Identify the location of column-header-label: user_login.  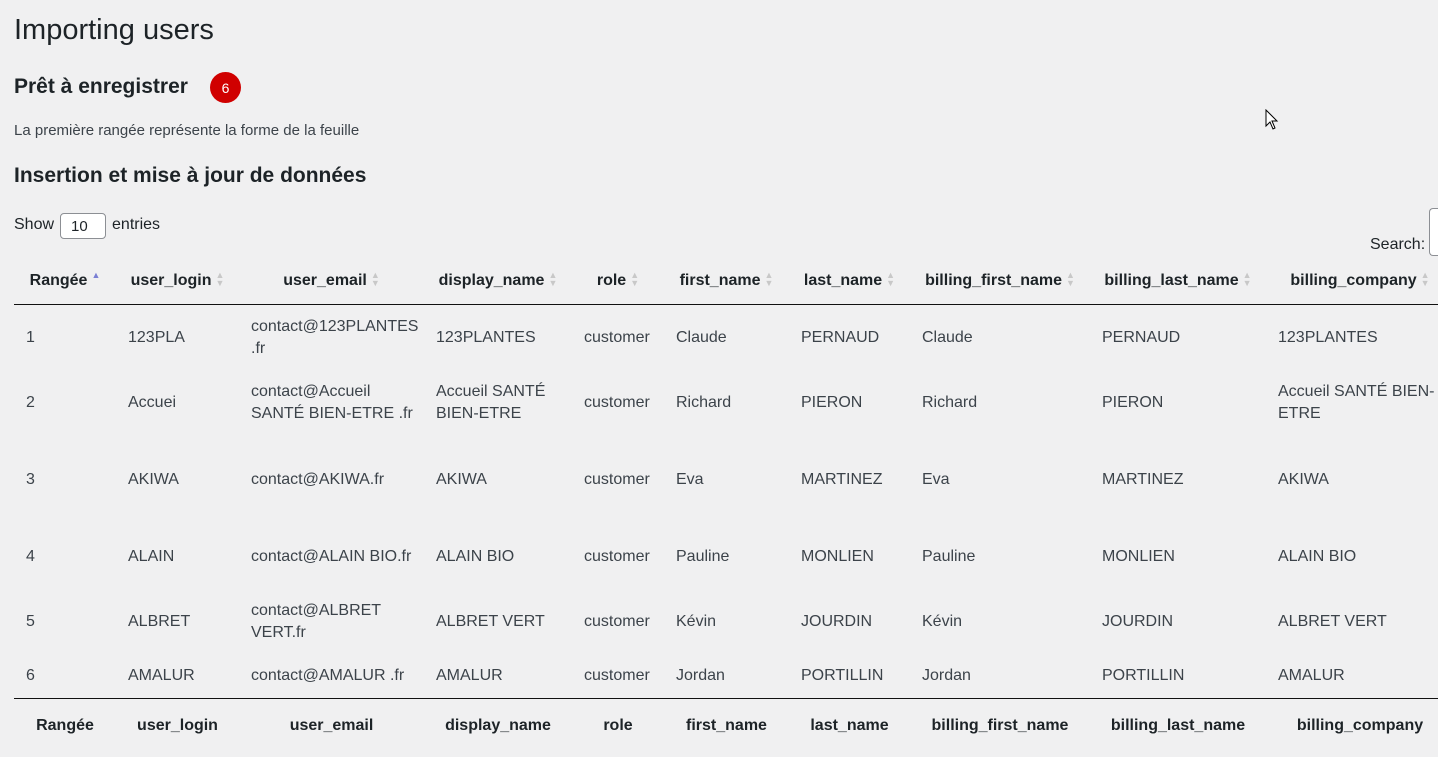
(171, 280).